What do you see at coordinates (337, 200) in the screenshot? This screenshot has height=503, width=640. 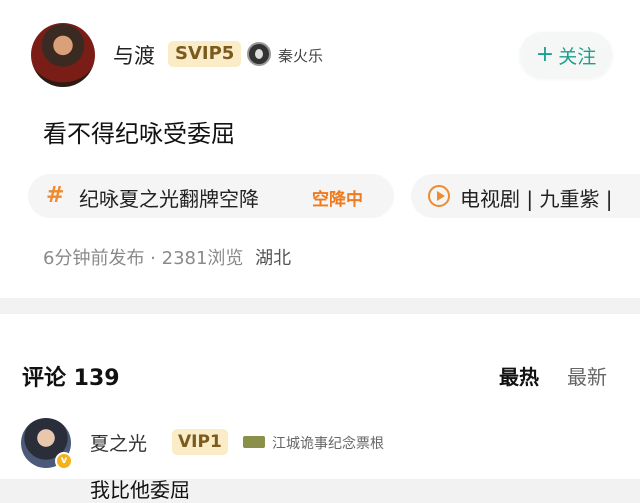 I see `topic-status-tag: 空降中` at bounding box center [337, 200].